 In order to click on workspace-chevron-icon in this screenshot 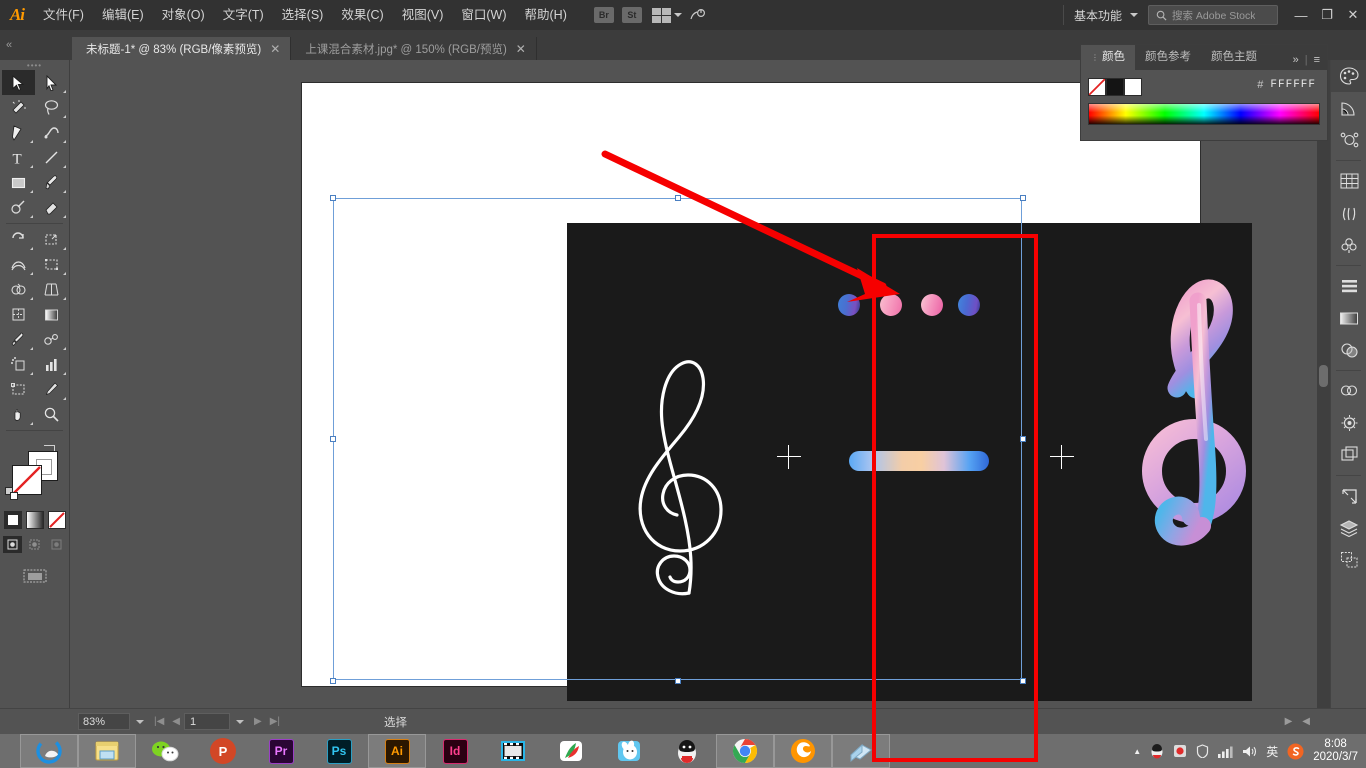, I will do `click(1134, 15)`.